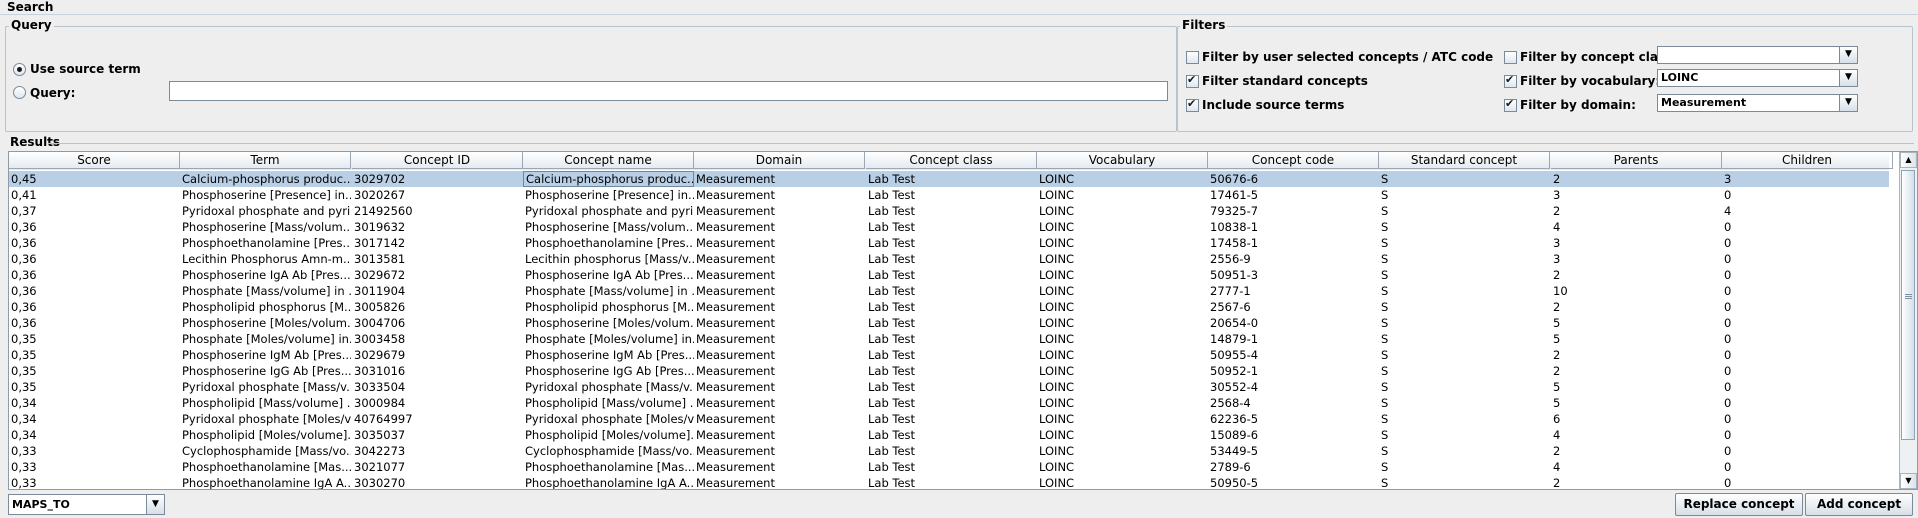  I want to click on domain-combo: Measurement ▼, so click(1757, 103).